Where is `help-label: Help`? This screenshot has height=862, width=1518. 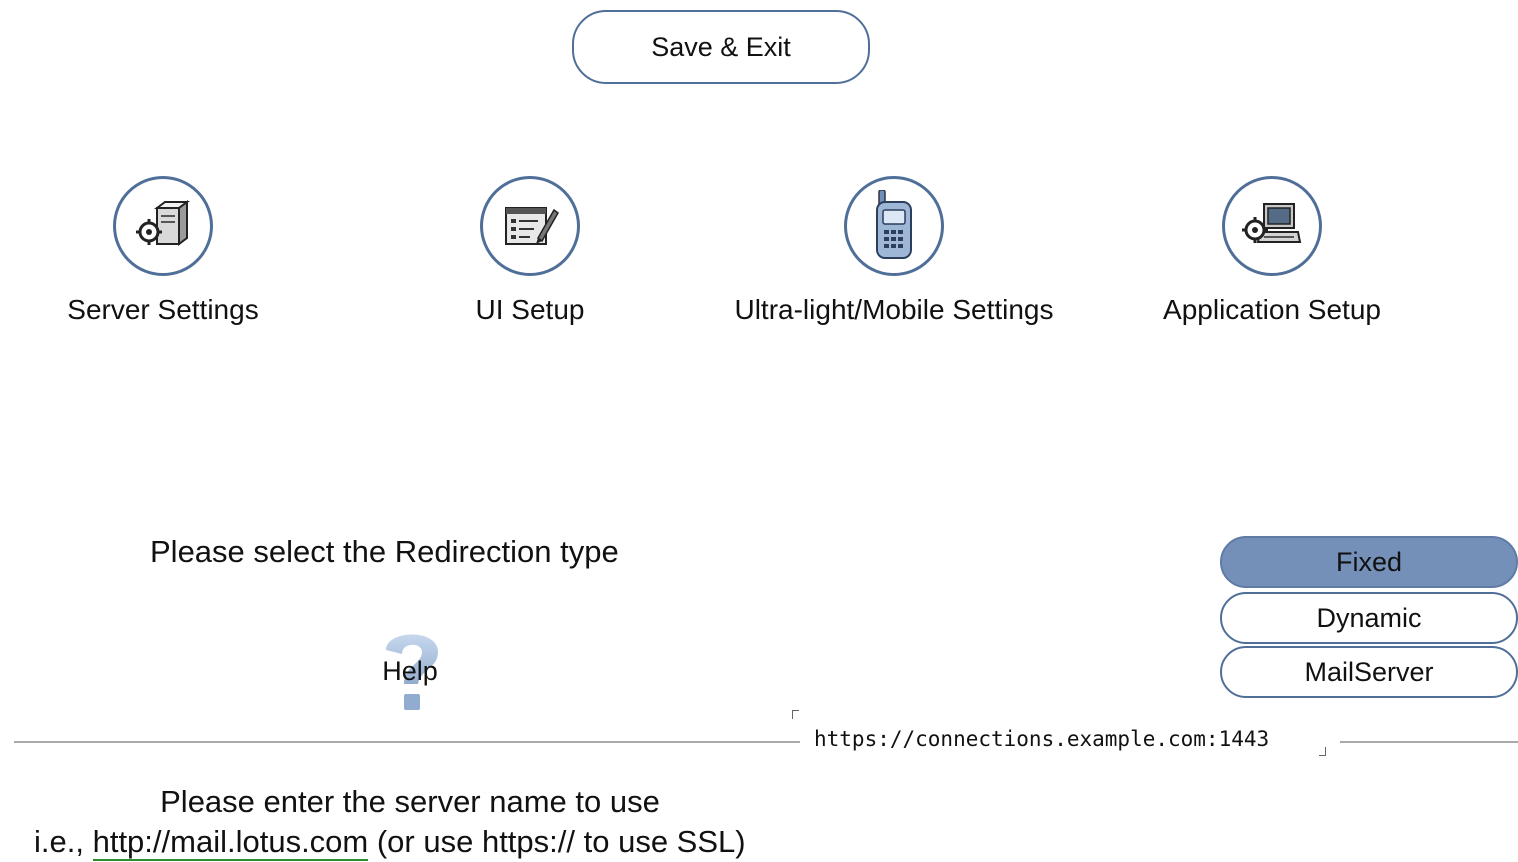
help-label: Help is located at coordinates (410, 671).